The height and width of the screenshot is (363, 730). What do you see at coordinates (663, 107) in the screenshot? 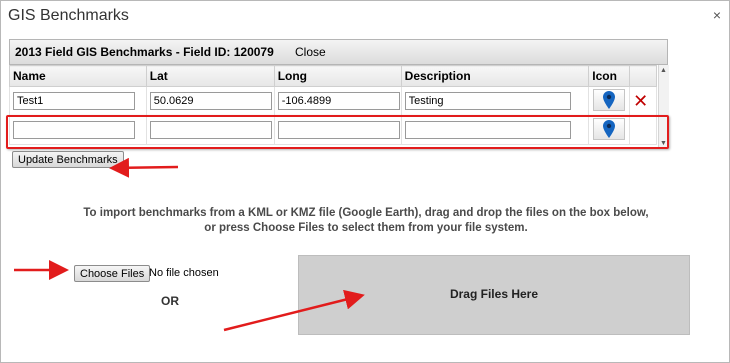
I see `table-scrollbar: ▲ ▼` at bounding box center [663, 107].